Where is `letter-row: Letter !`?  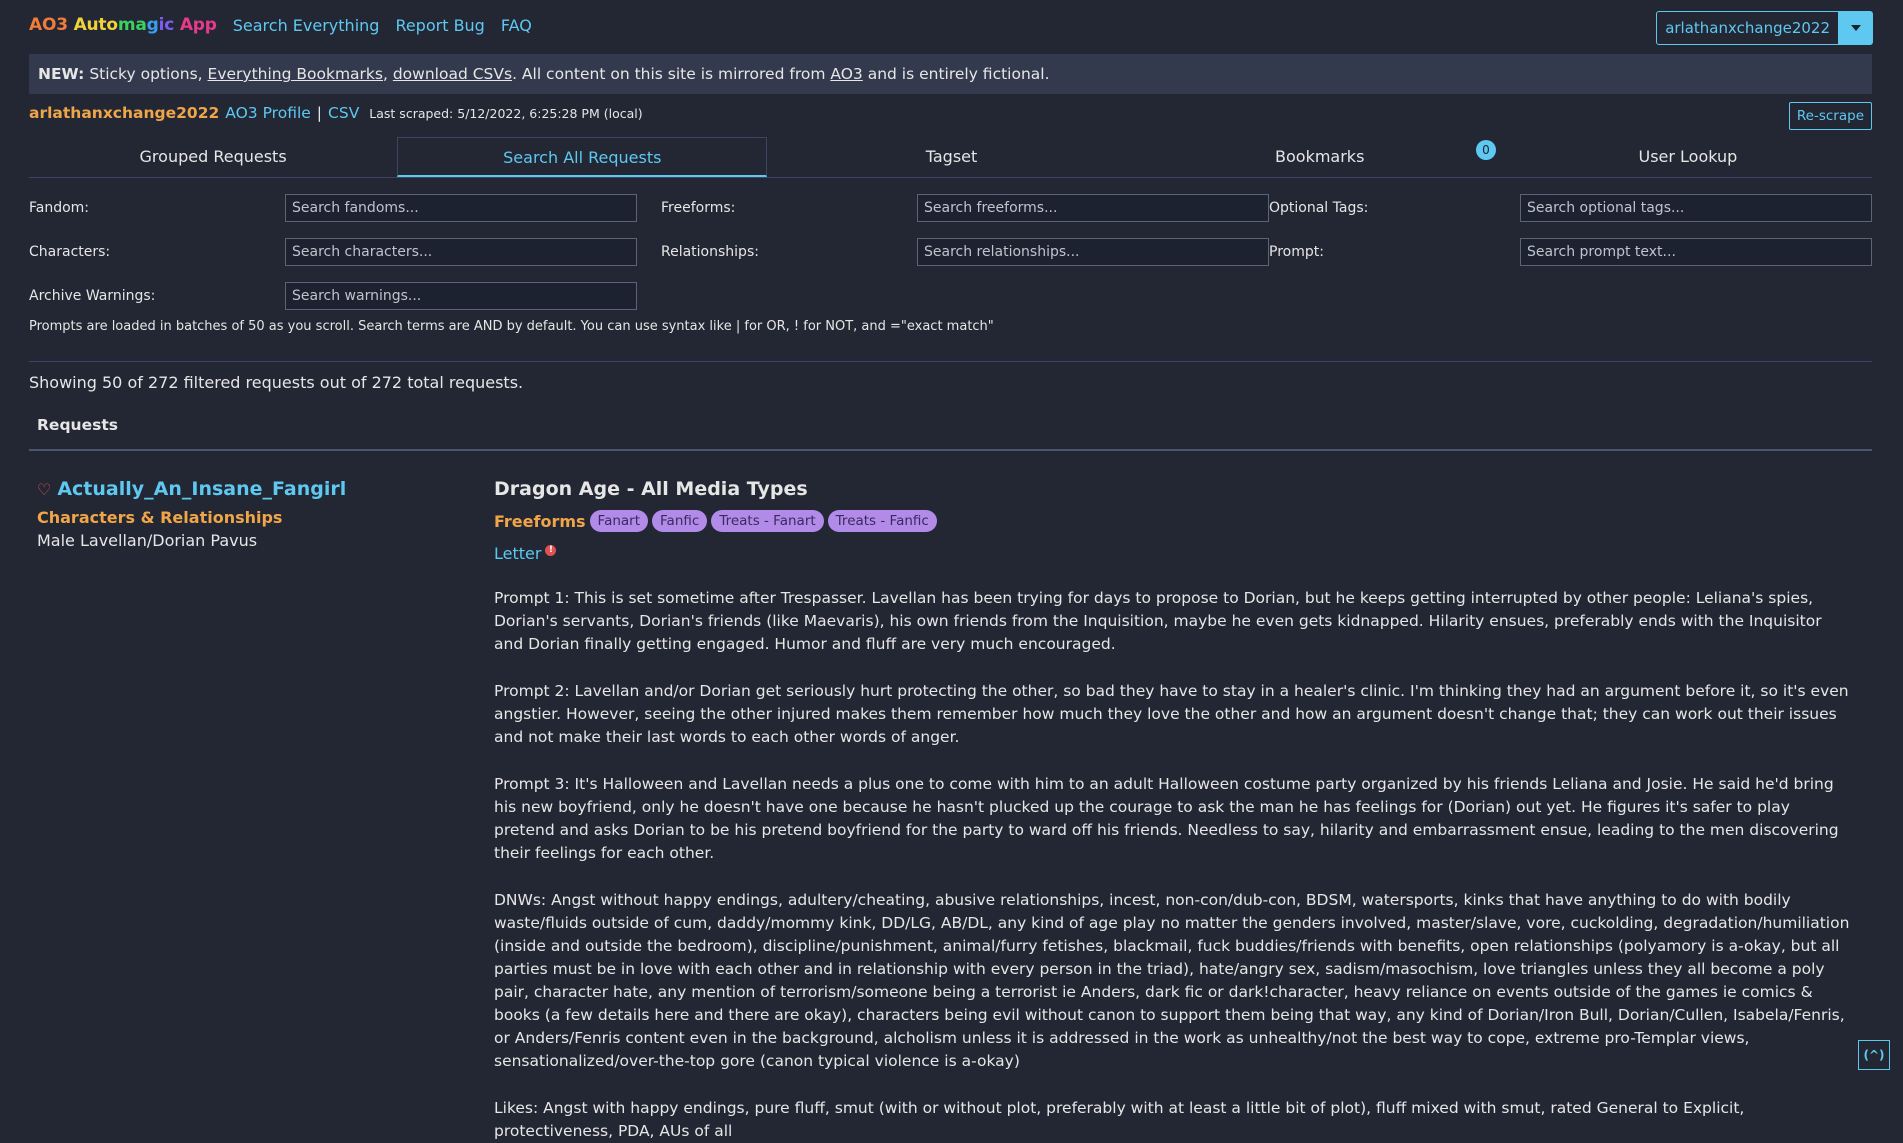
letter-row: Letter ! is located at coordinates (1174, 553).